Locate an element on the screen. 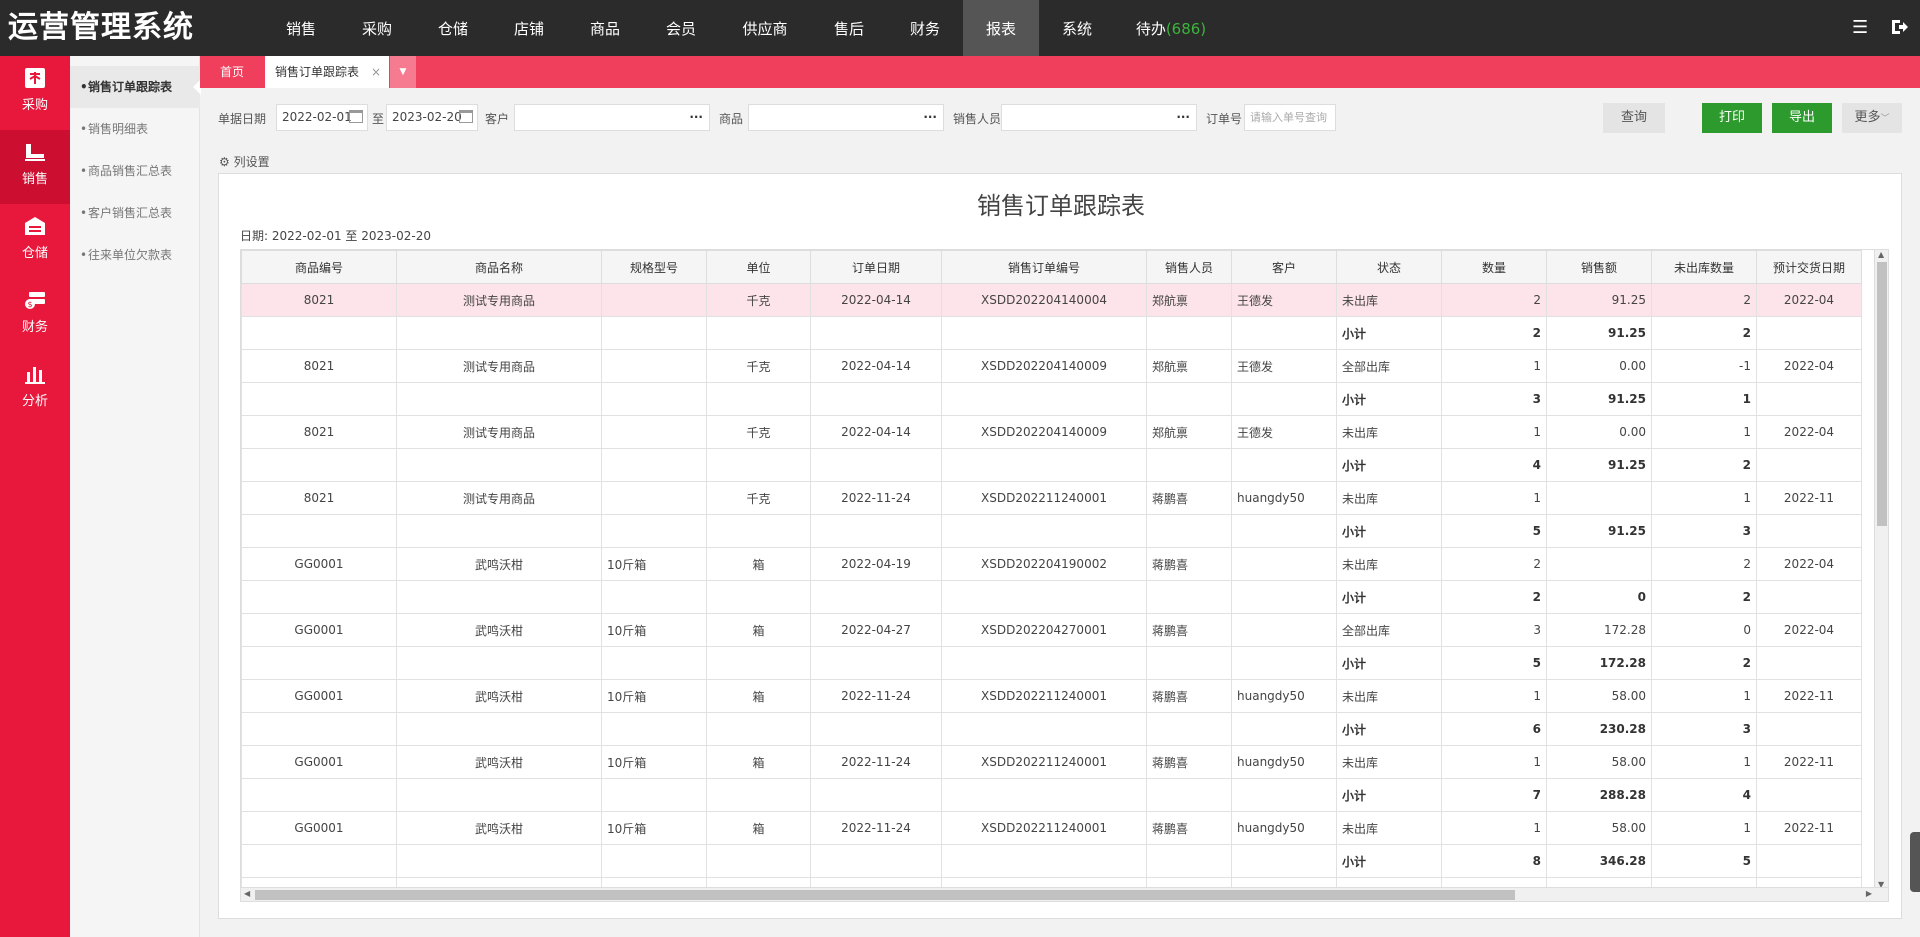  print-button: 打印 is located at coordinates (1732, 118).